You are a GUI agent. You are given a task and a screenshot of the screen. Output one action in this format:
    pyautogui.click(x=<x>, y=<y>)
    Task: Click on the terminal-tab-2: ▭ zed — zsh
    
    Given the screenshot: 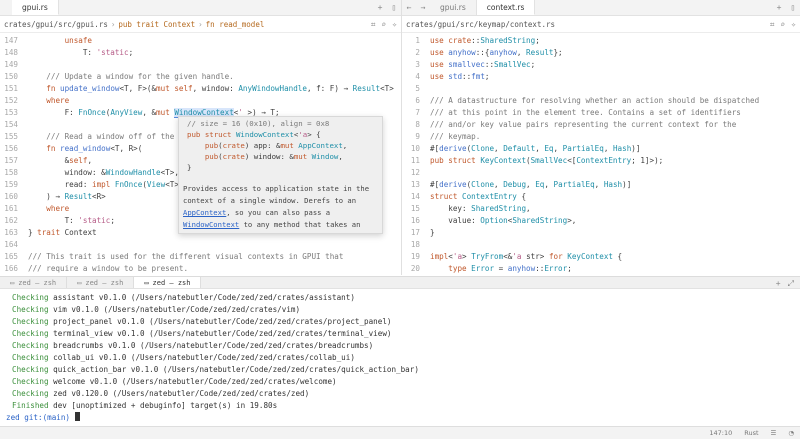 What is the action you would take?
    pyautogui.click(x=101, y=282)
    